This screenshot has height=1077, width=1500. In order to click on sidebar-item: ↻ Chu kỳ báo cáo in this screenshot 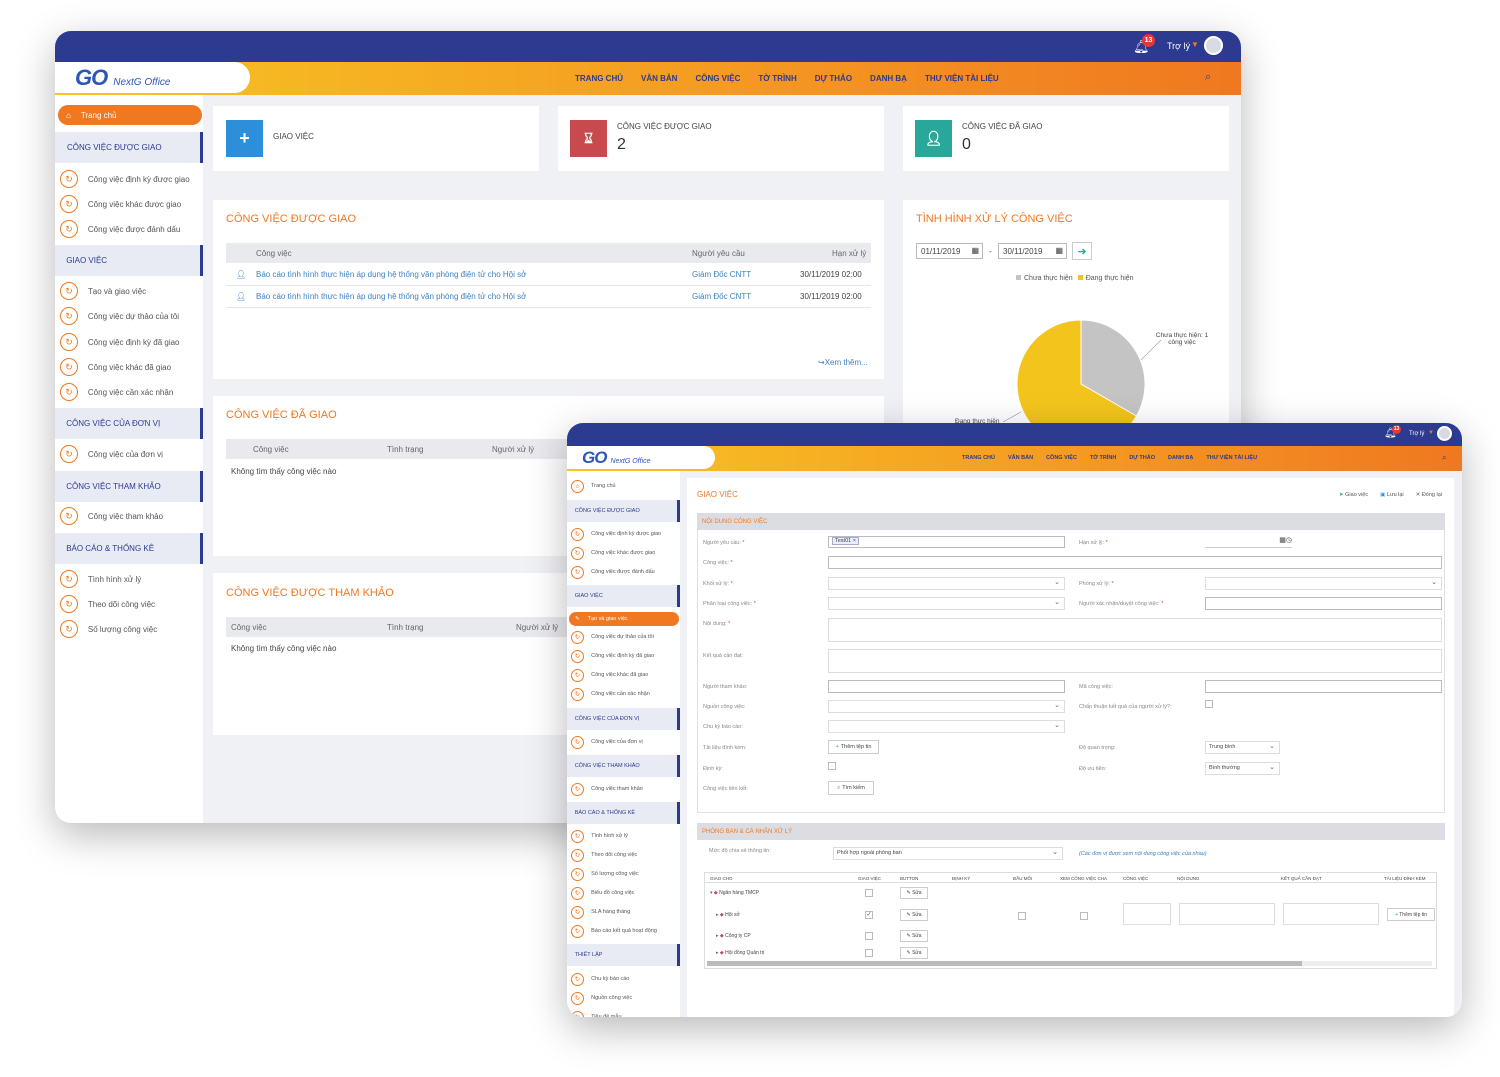, I will do `click(625, 979)`.